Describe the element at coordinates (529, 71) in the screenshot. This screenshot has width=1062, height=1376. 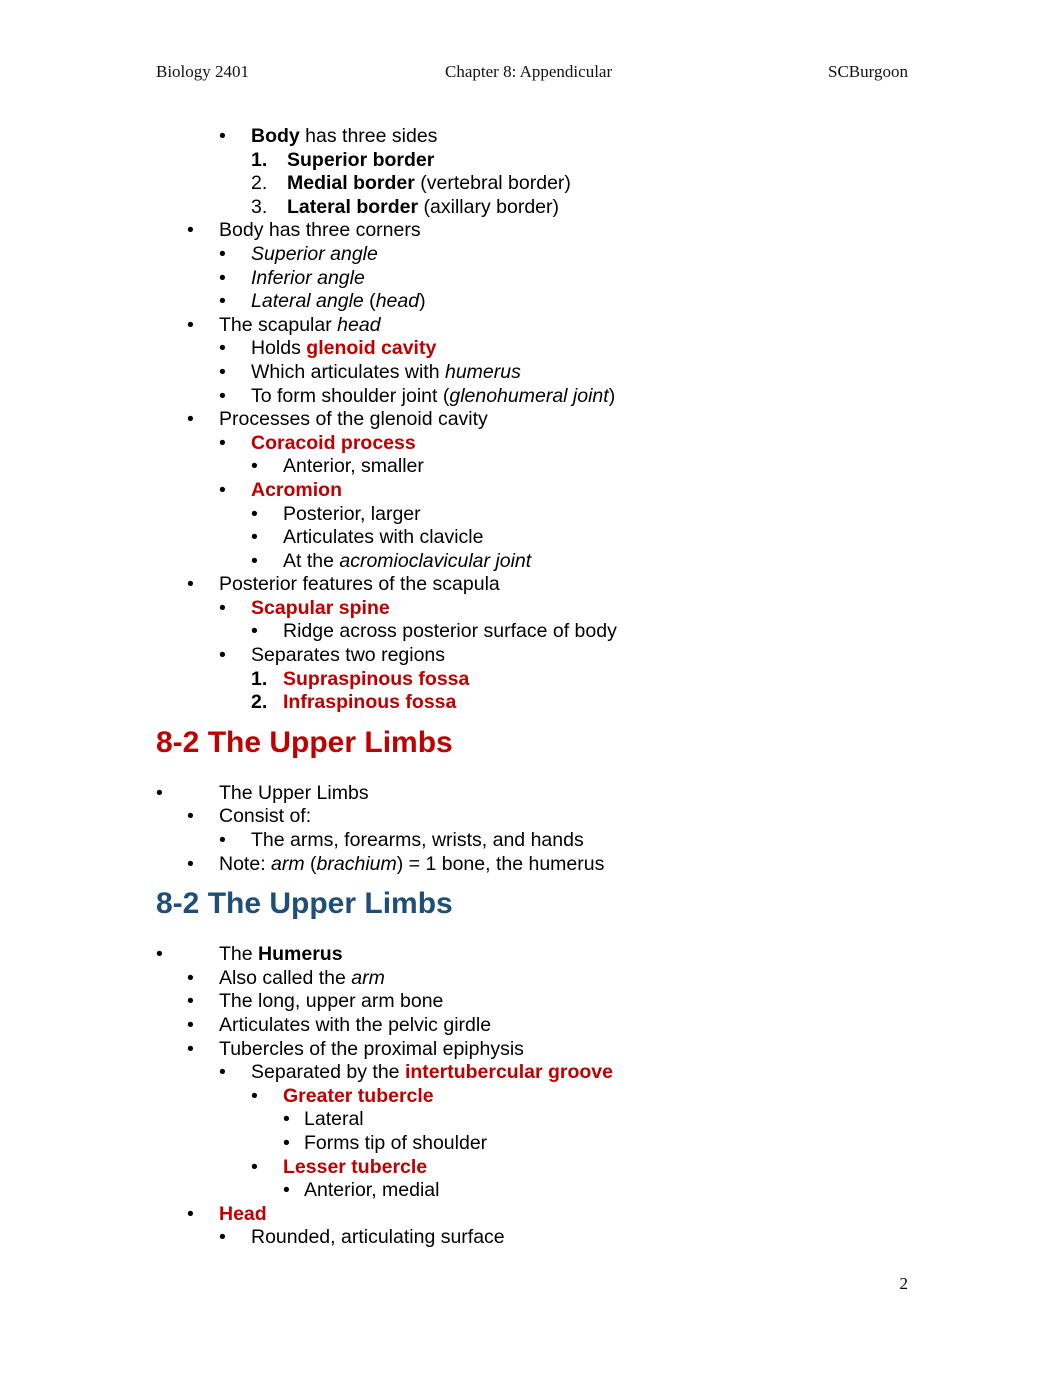
I see `header-chapter: Chapter 8: Appendicular` at that location.